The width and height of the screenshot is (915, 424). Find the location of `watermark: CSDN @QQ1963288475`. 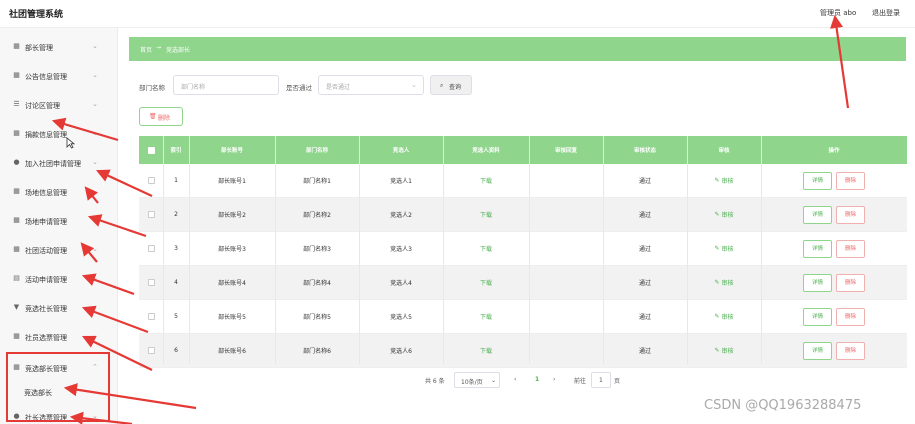

watermark: CSDN @QQ1963288475 is located at coordinates (783, 405).